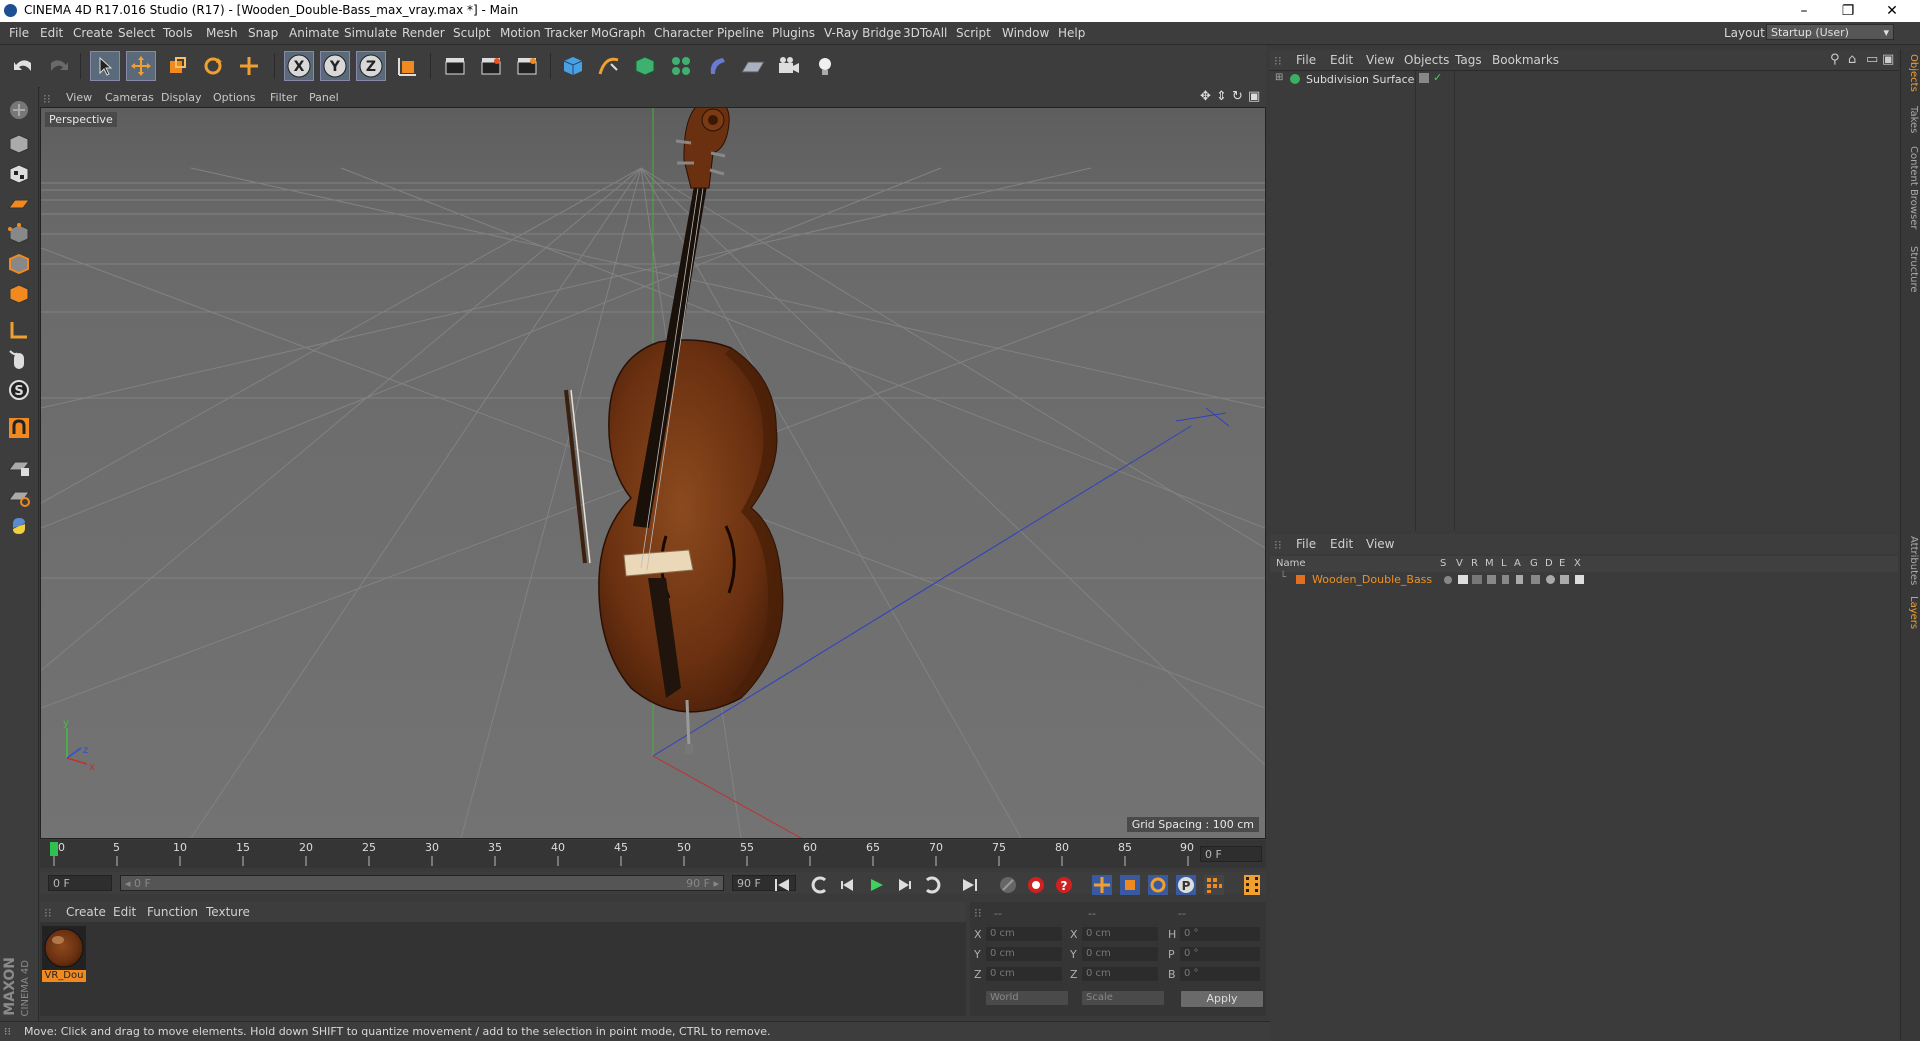 The image size is (1920, 1041). Describe the element at coordinates (825, 66) in the screenshot. I see `add-light-button` at that location.